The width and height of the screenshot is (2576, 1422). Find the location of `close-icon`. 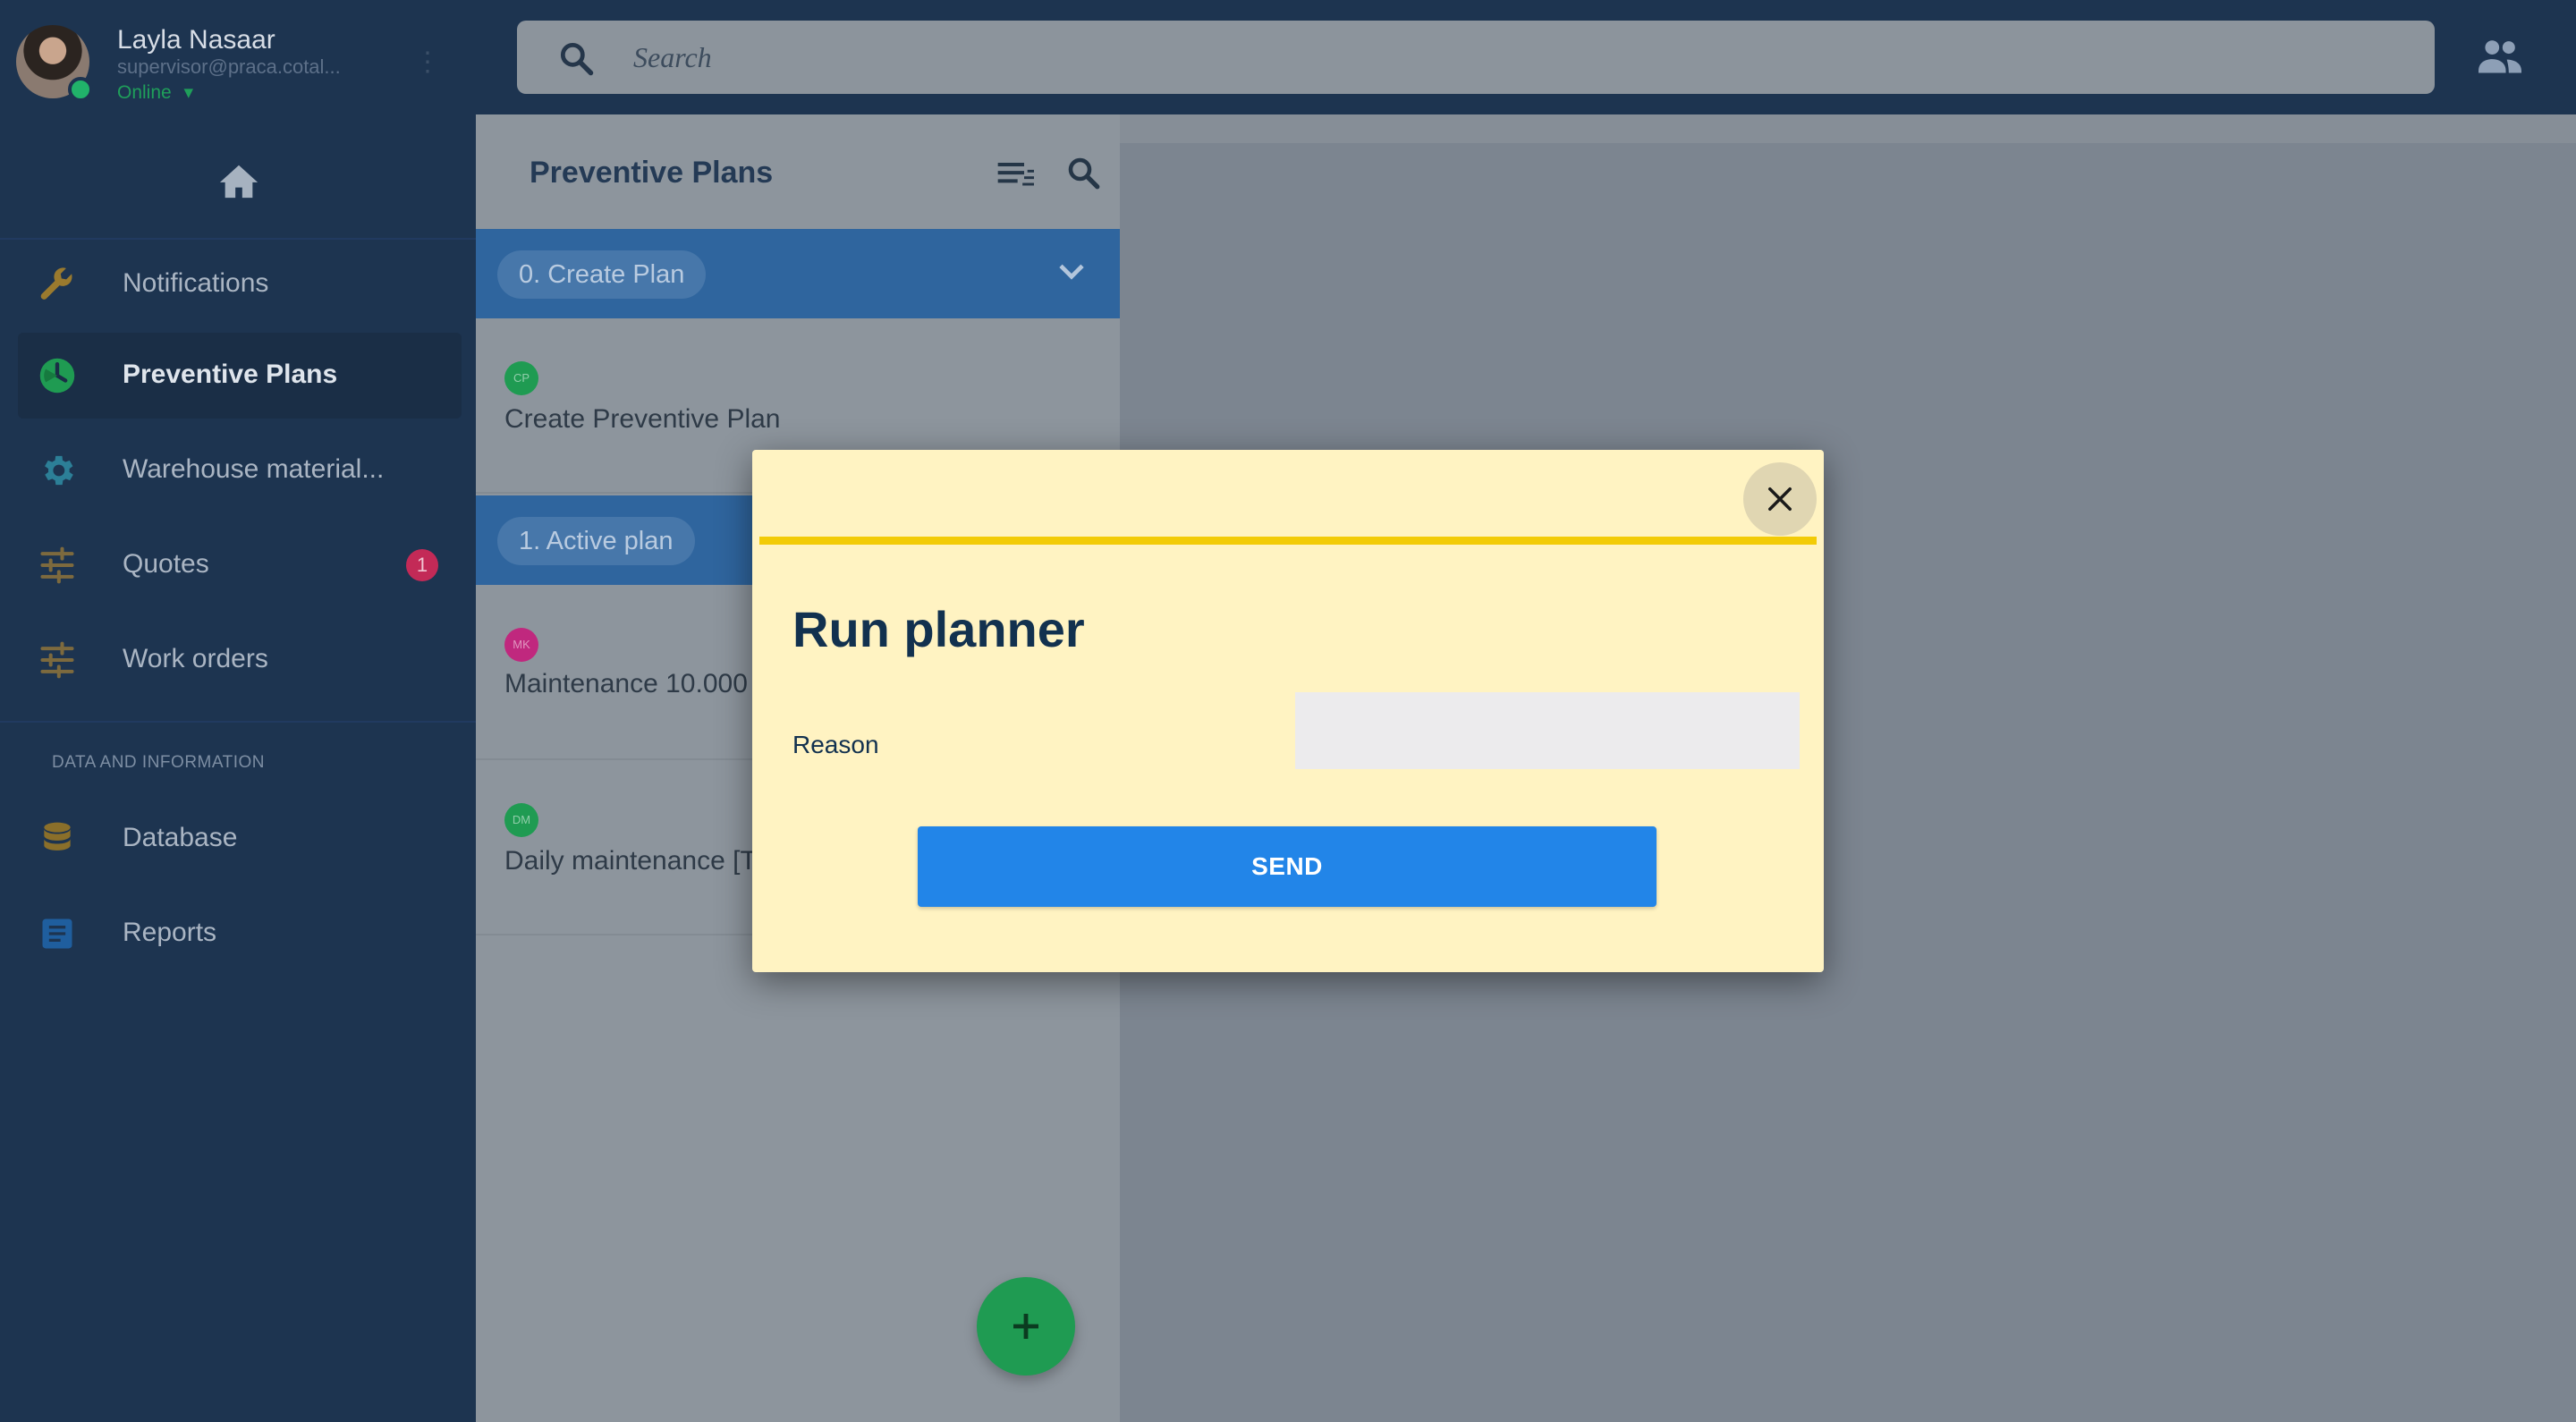

close-icon is located at coordinates (1780, 499).